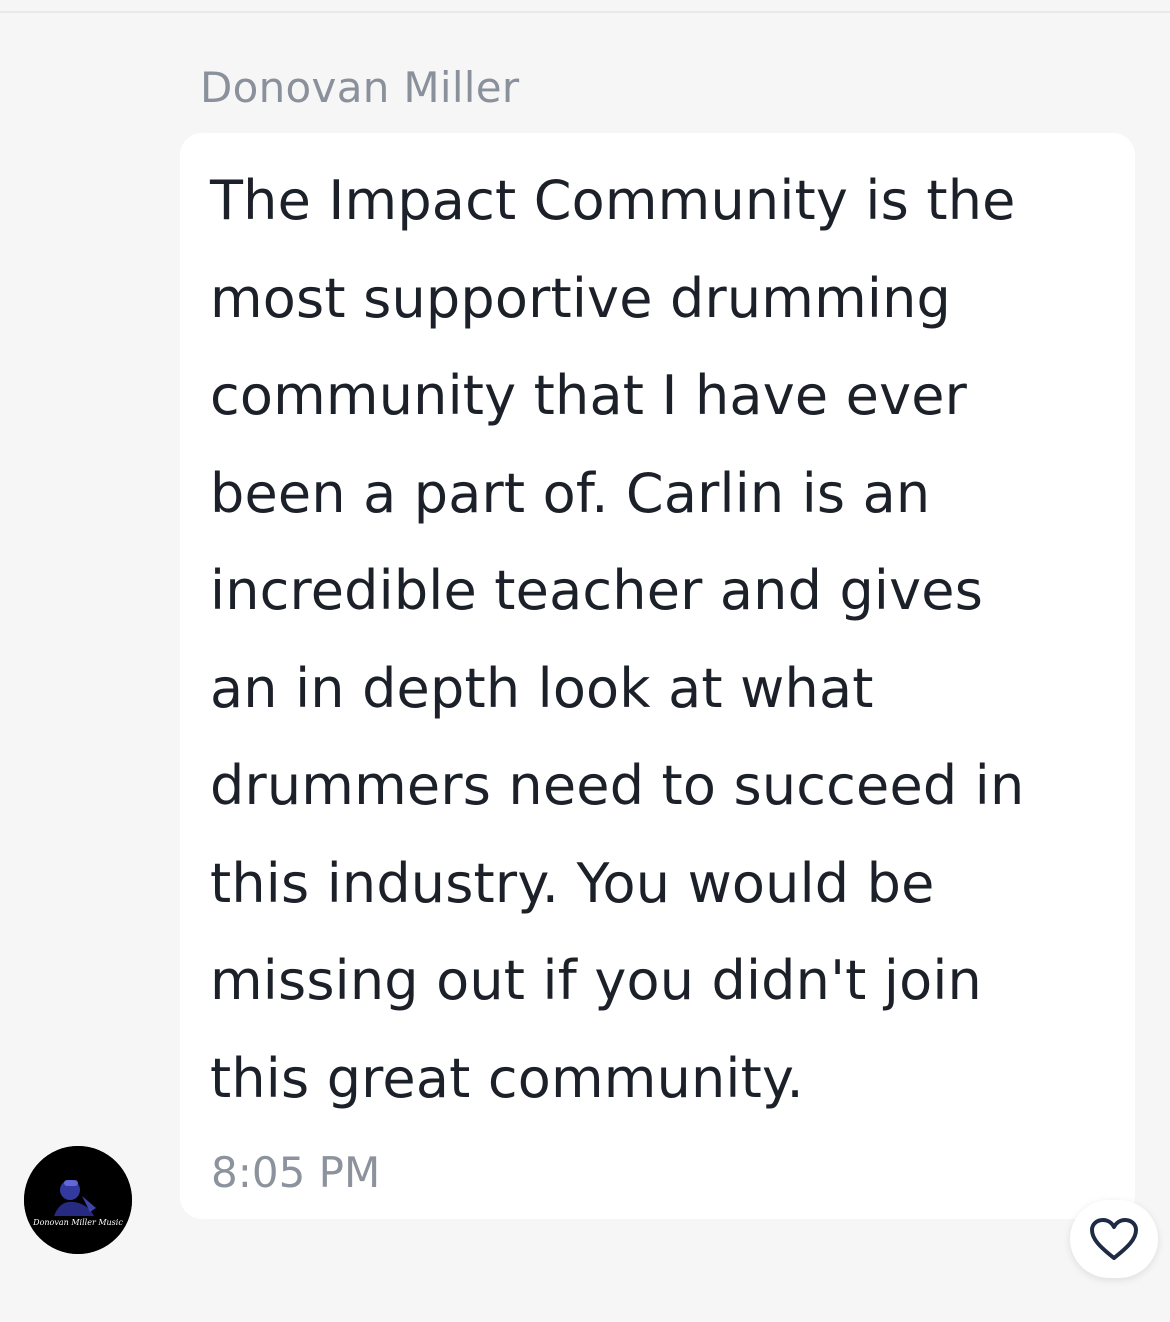  I want to click on heart-icon, so click(1114, 1239).